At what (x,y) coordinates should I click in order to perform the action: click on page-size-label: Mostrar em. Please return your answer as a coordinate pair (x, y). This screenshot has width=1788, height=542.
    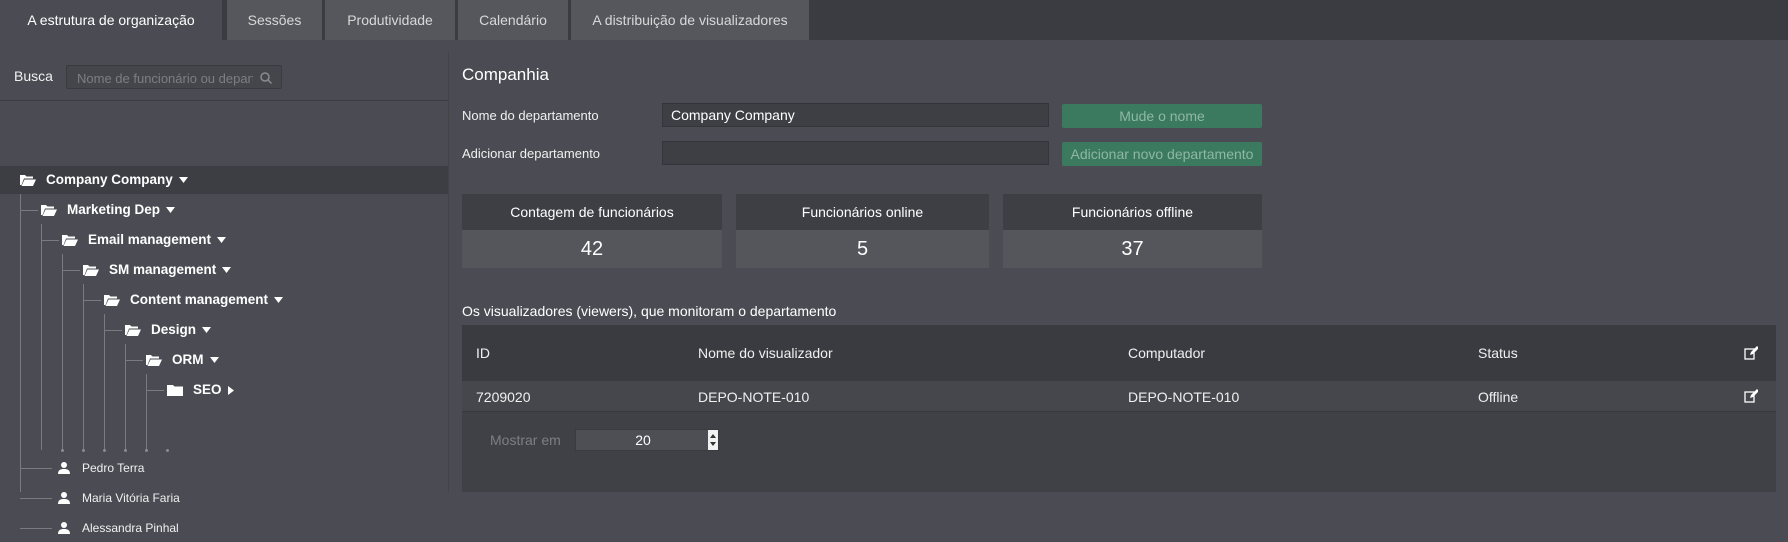
    Looking at the image, I should click on (525, 440).